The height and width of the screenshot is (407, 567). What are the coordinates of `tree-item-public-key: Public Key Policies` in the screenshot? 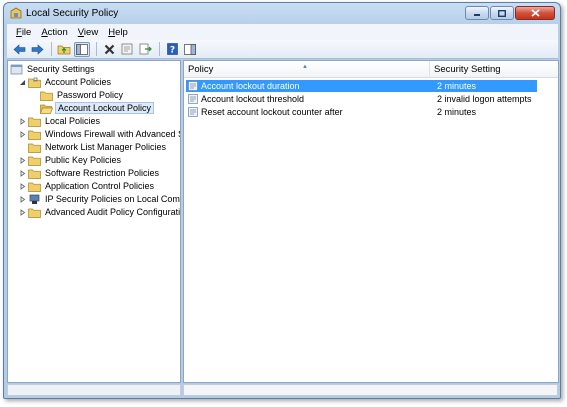 It's located at (70, 160).